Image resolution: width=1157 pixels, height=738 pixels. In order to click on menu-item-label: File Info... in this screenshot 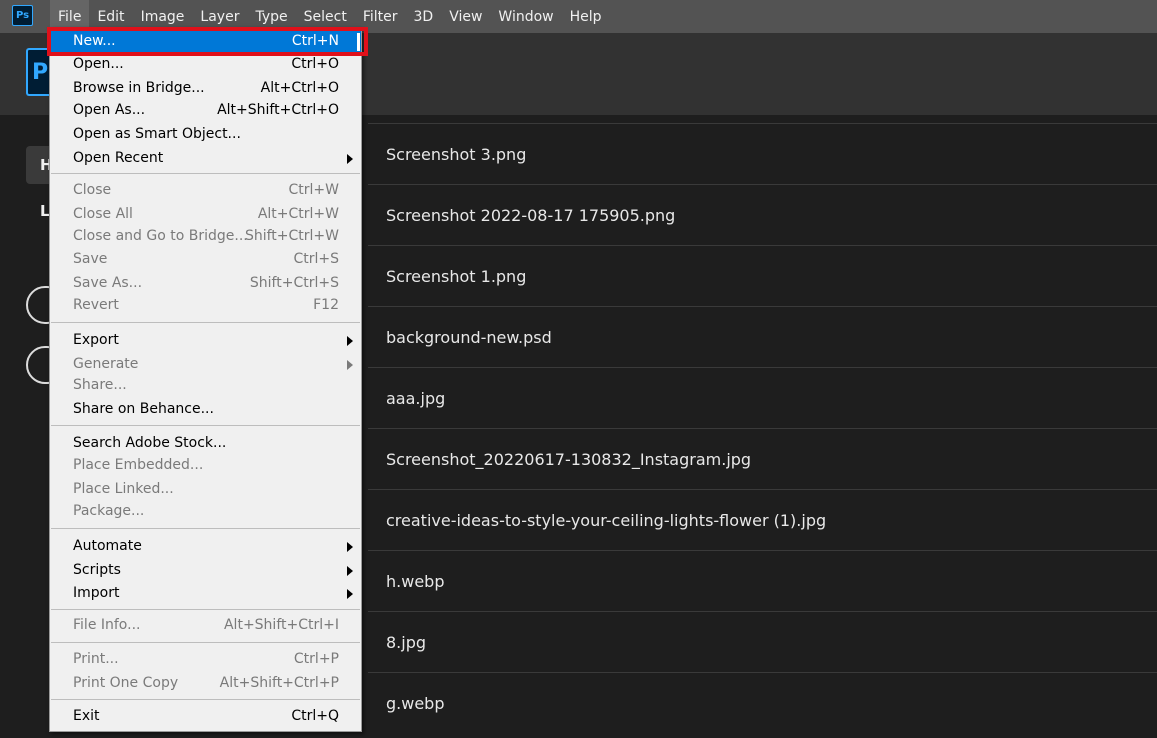, I will do `click(107, 625)`.